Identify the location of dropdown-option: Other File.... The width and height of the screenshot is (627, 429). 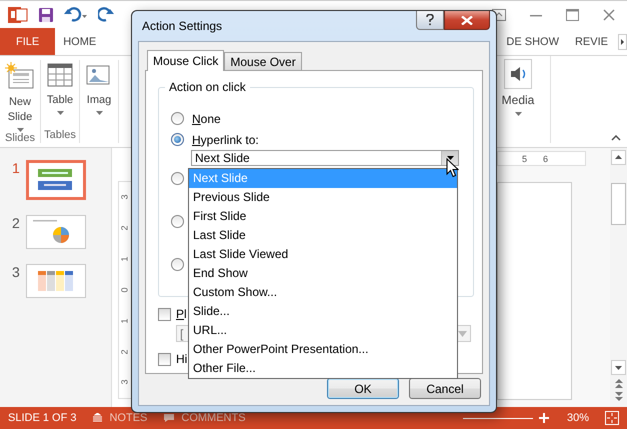
(323, 368).